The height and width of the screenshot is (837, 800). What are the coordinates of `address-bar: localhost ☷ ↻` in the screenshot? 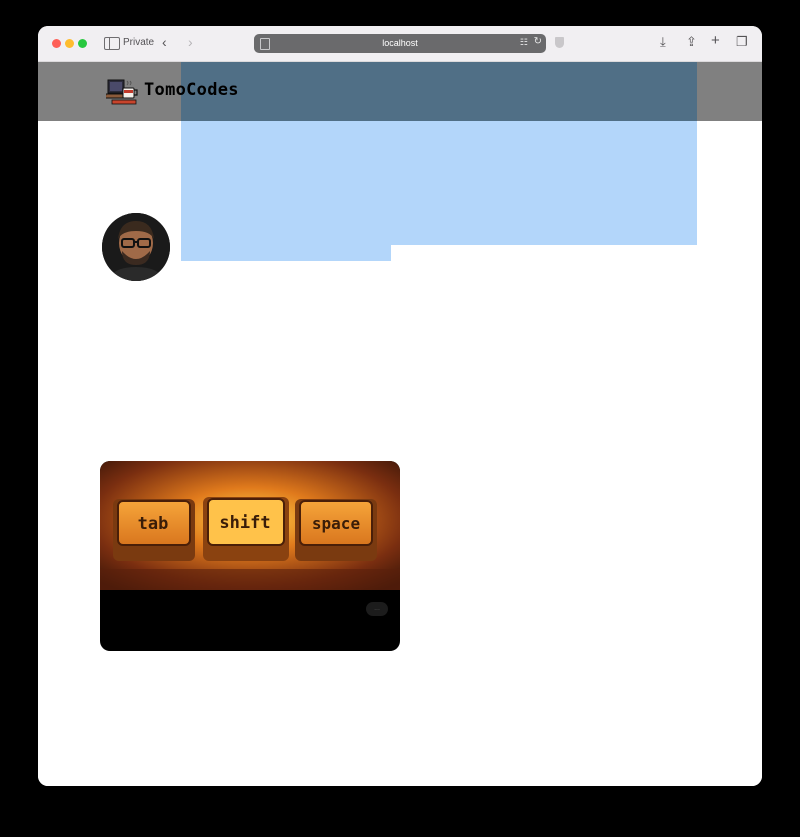 It's located at (400, 43).